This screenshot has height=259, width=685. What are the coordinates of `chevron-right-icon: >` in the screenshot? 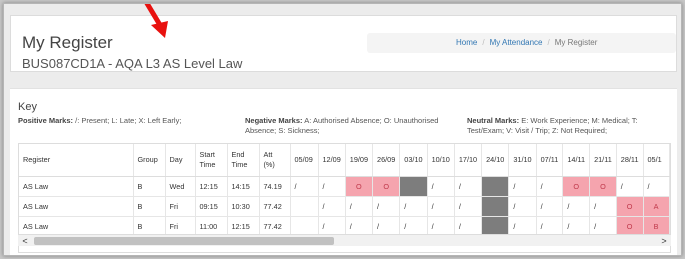 It's located at (664, 241).